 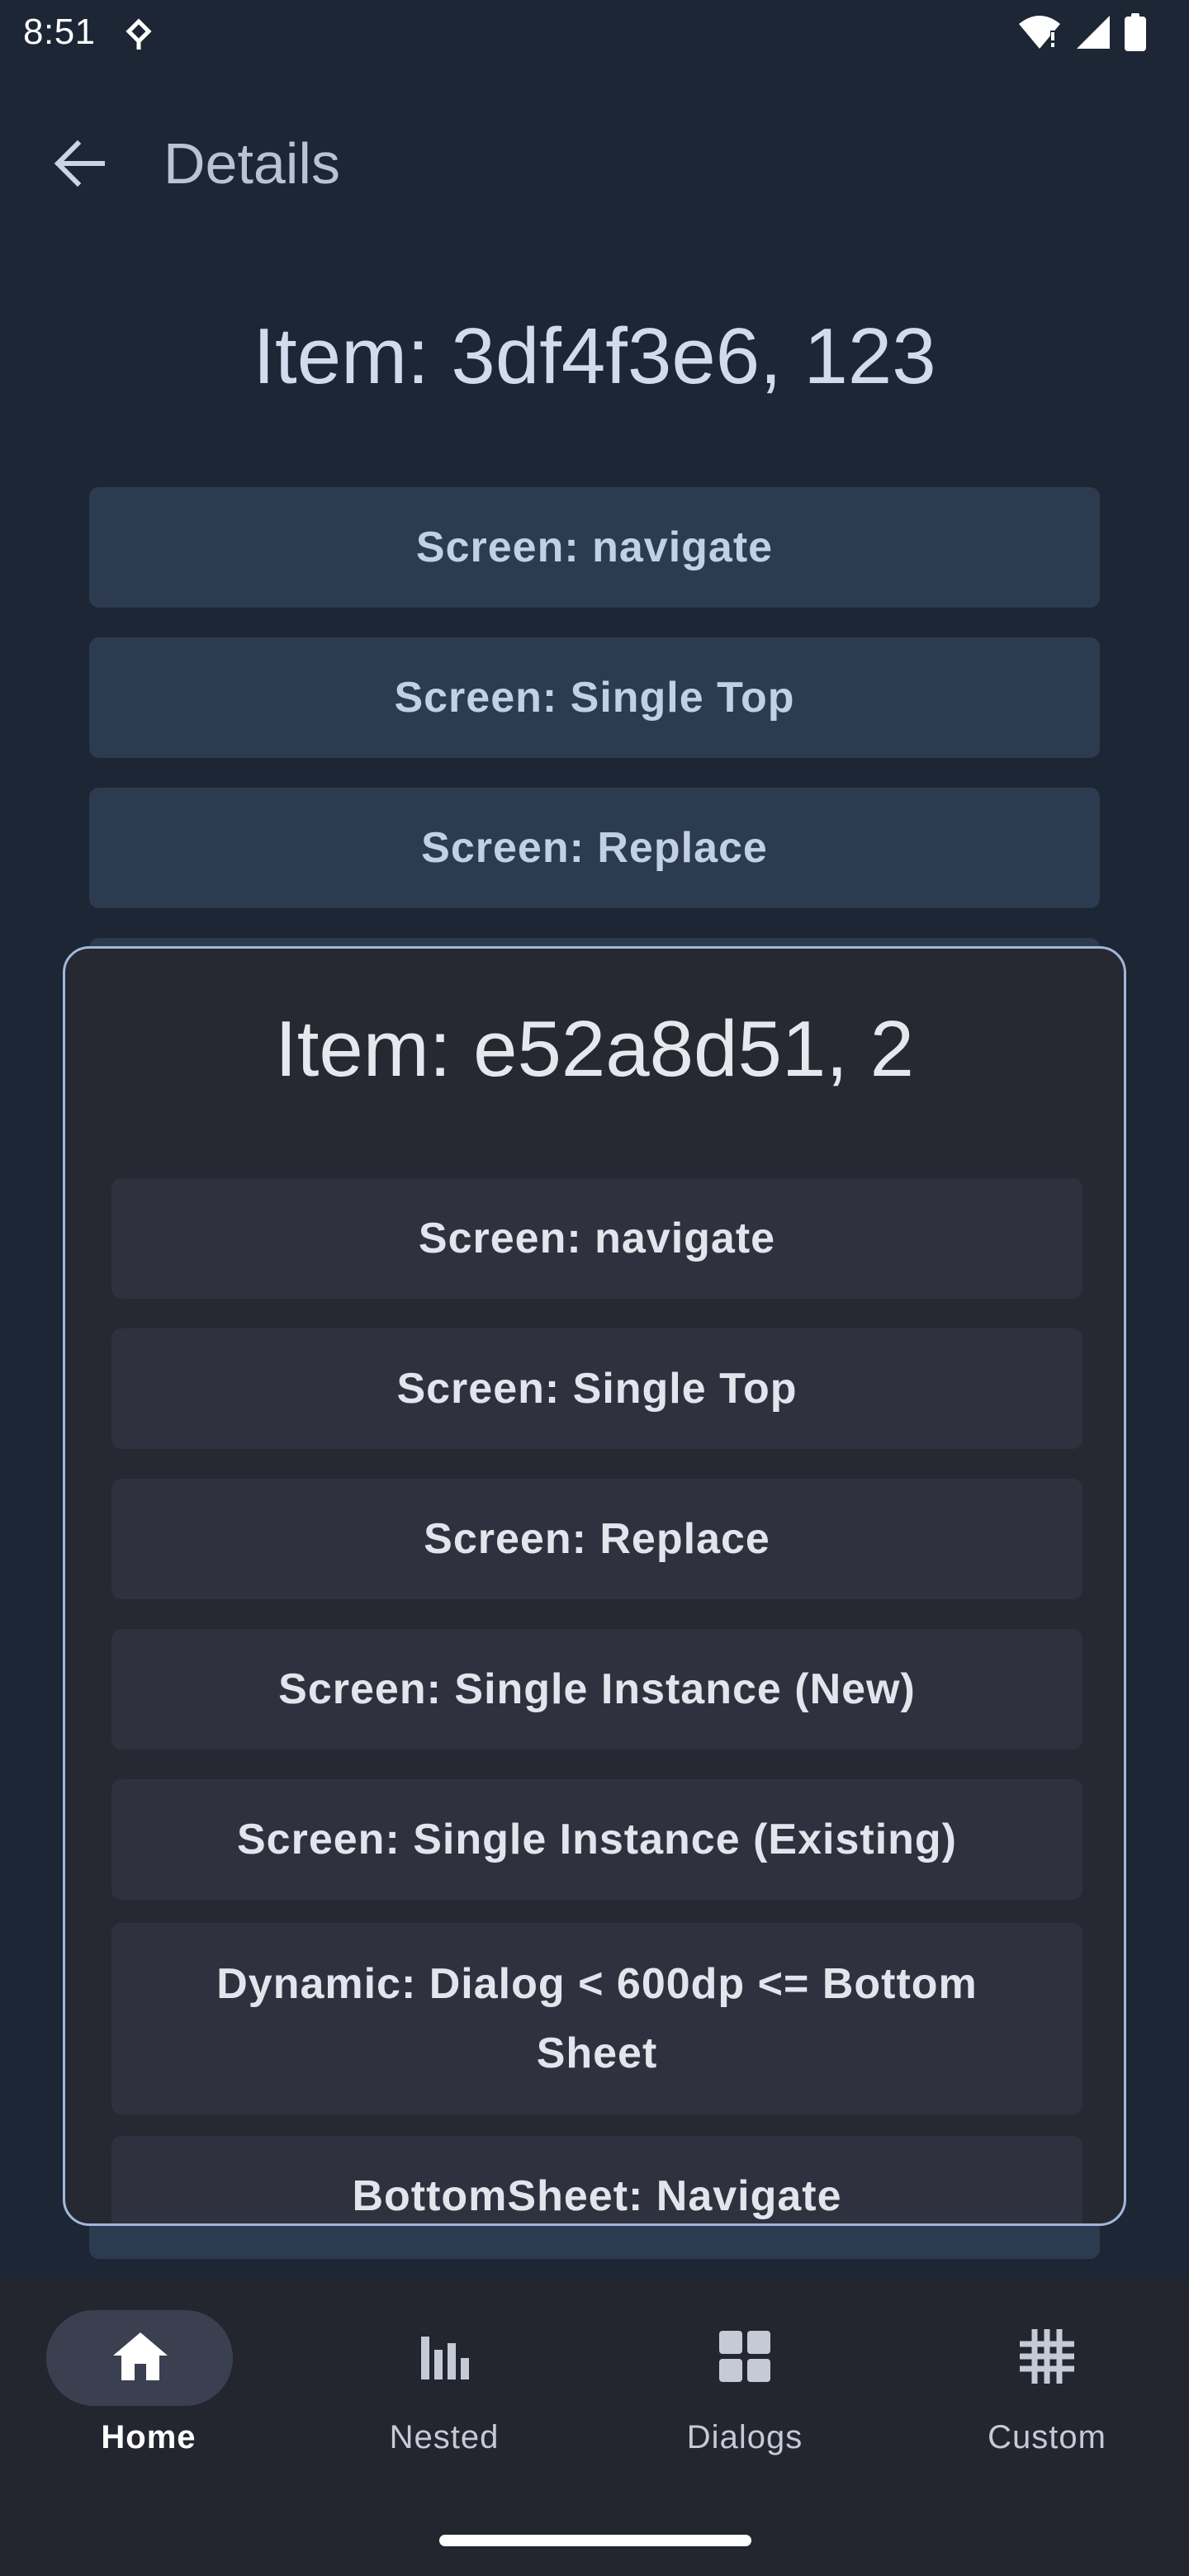 I want to click on home-icon, so click(x=140, y=2356).